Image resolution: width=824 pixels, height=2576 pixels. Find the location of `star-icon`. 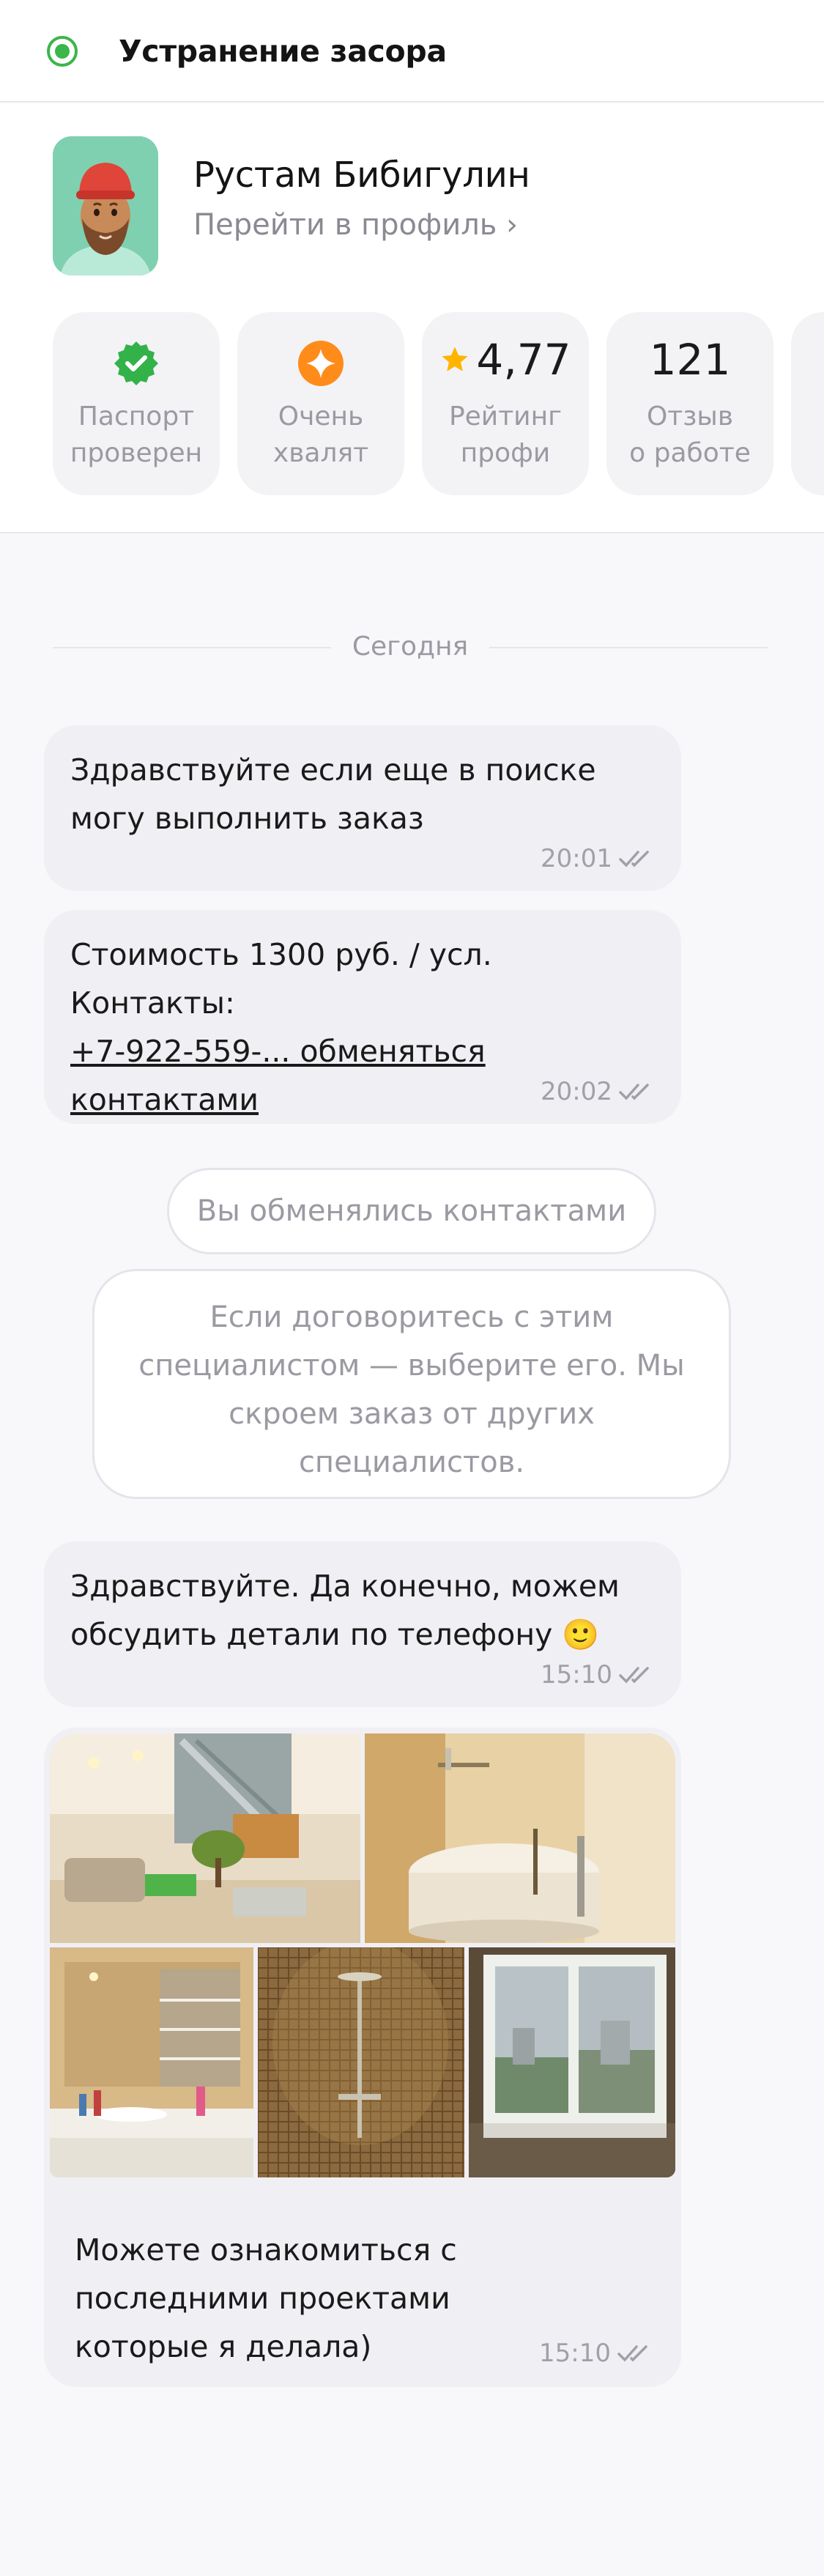

star-icon is located at coordinates (455, 359).